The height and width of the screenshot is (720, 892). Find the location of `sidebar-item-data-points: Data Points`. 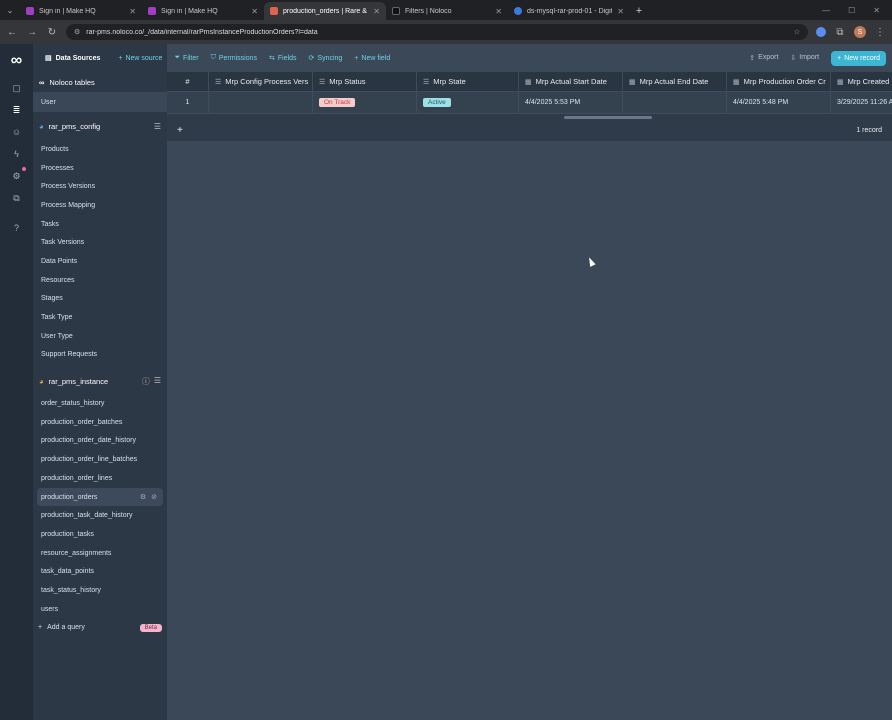

sidebar-item-data-points: Data Points is located at coordinates (100, 261).